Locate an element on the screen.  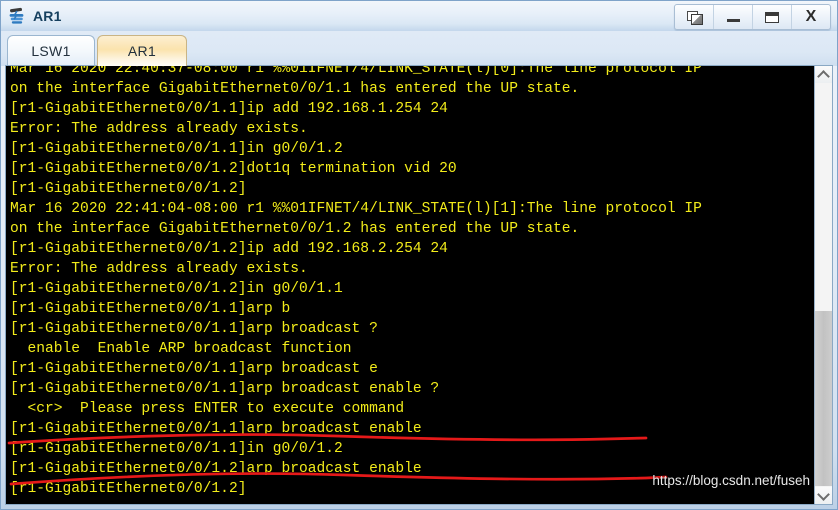
minimize-button is located at coordinates (733, 17).